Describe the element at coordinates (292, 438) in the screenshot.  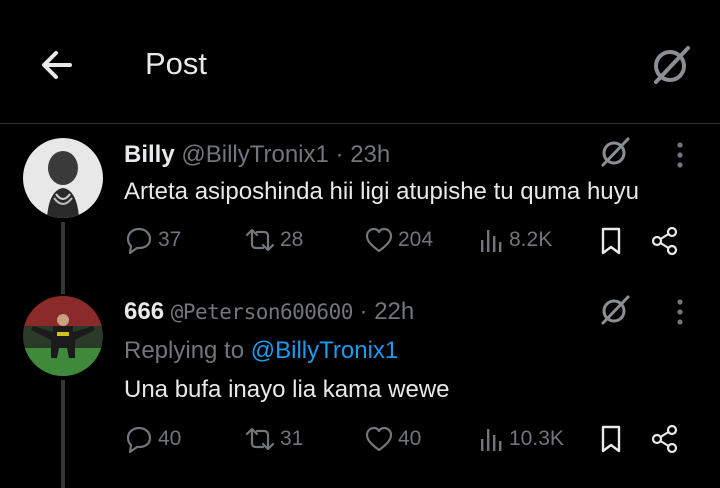
I see `repost-count: 31` at that location.